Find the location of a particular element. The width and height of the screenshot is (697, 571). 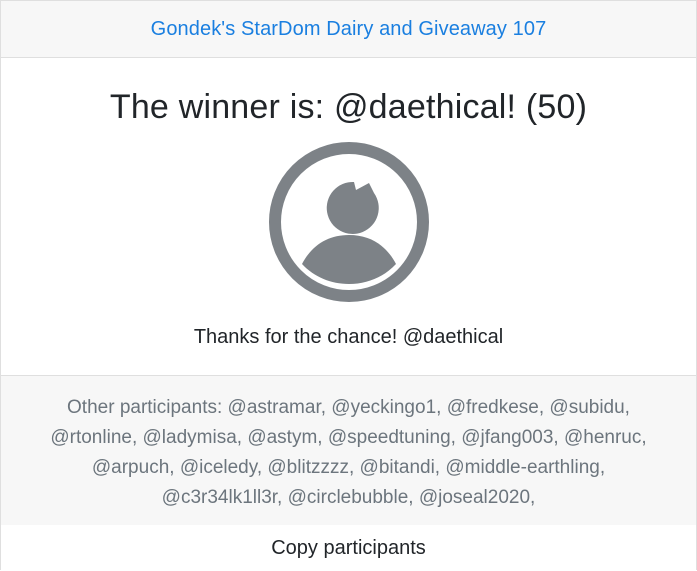

winner-title: The winner is: @daethical! (50) is located at coordinates (348, 107).